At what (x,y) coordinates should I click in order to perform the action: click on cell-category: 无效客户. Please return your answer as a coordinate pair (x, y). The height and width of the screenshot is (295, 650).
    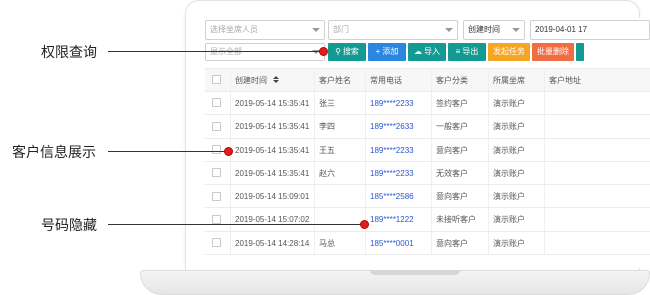
    Looking at the image, I should click on (460, 173).